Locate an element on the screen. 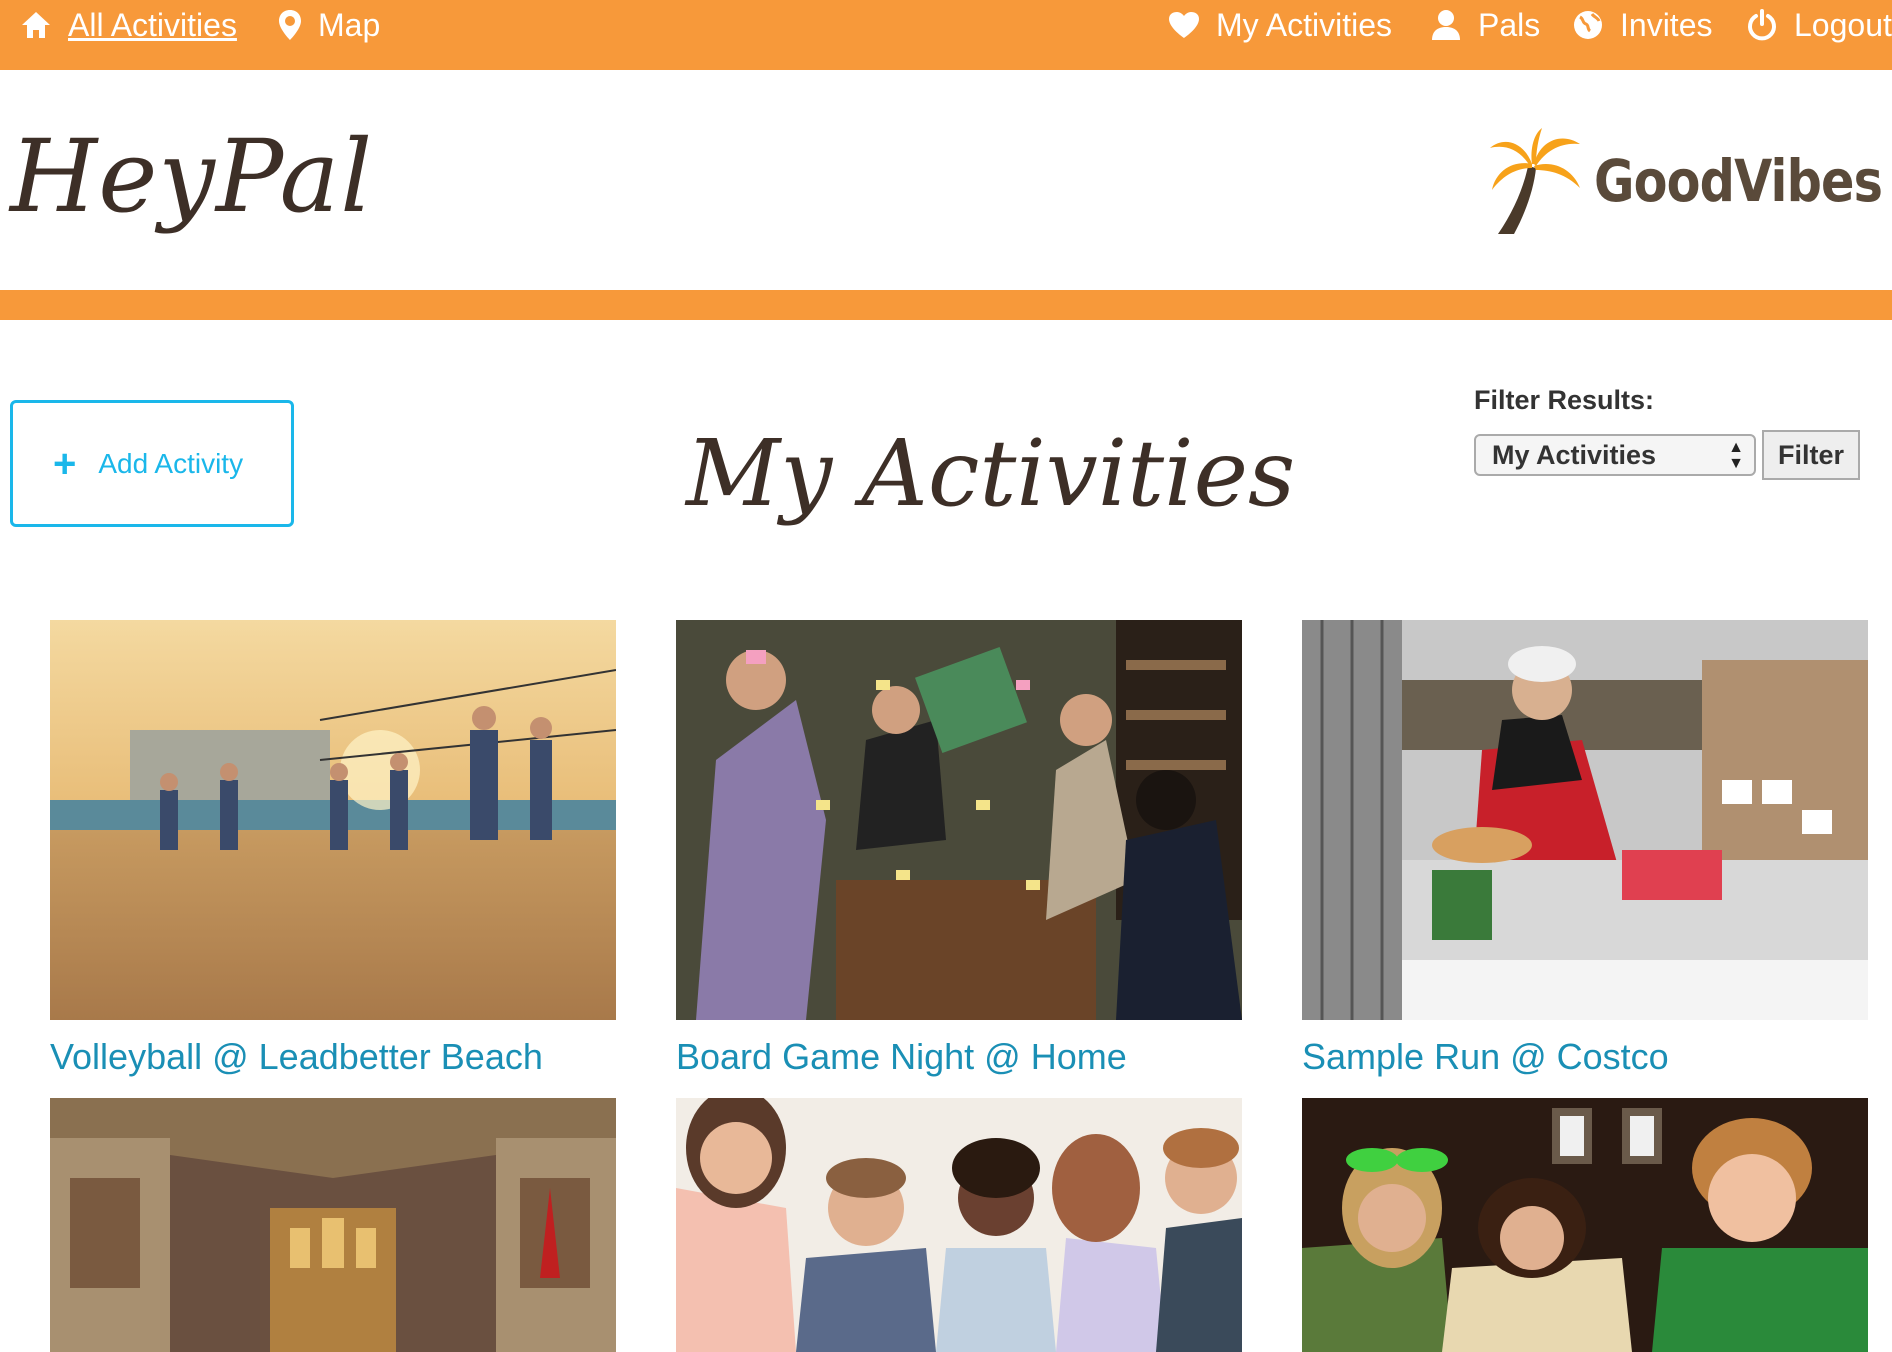  activity-image-board-game is located at coordinates (959, 820).